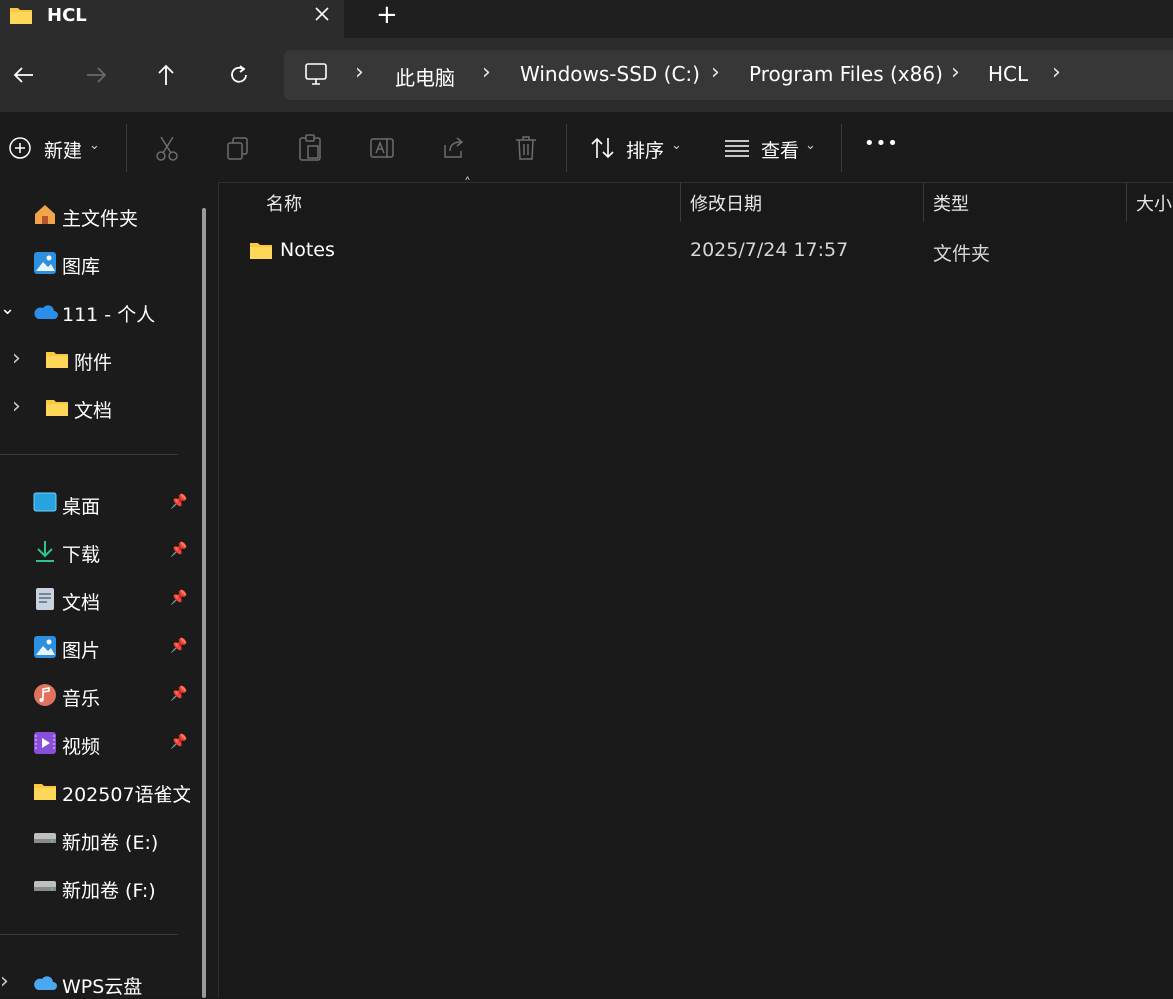 This screenshot has width=1173, height=999. Describe the element at coordinates (204, 603) in the screenshot. I see `sidebar-scrollbar` at that location.